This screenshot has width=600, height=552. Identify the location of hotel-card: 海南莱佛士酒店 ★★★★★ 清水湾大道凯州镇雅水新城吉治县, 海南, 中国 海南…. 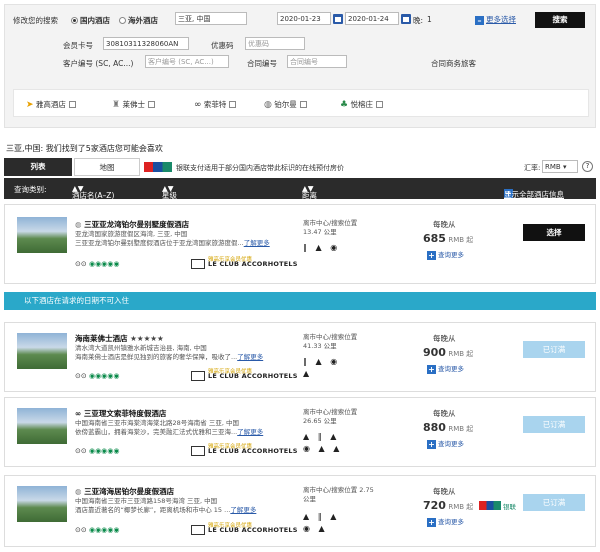
(300, 357).